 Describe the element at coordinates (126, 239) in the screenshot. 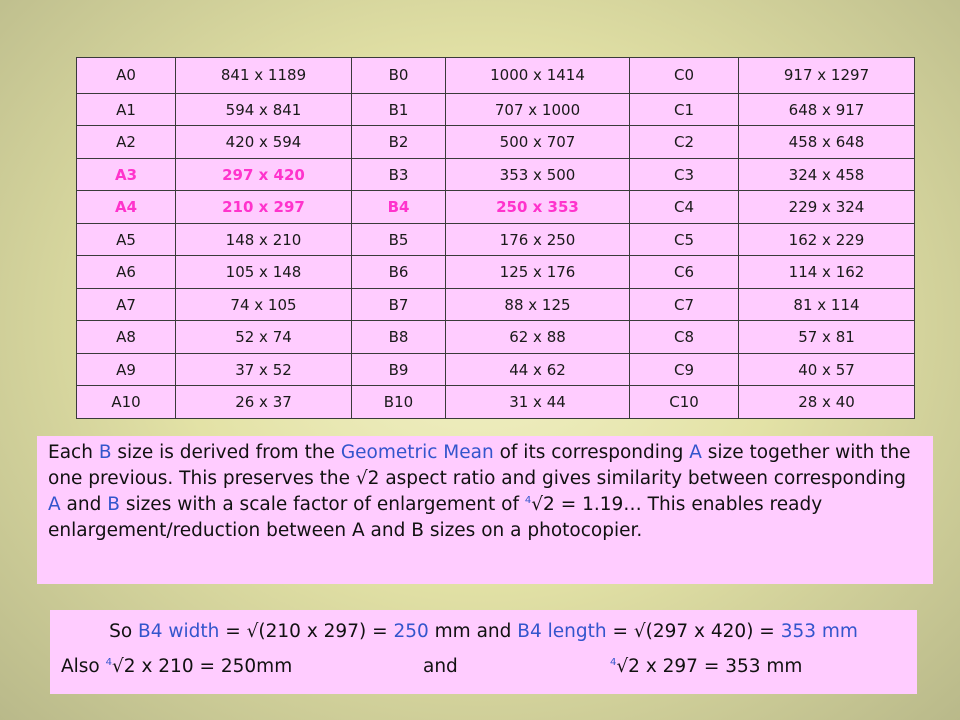

I see `size-name-cell: A5` at that location.